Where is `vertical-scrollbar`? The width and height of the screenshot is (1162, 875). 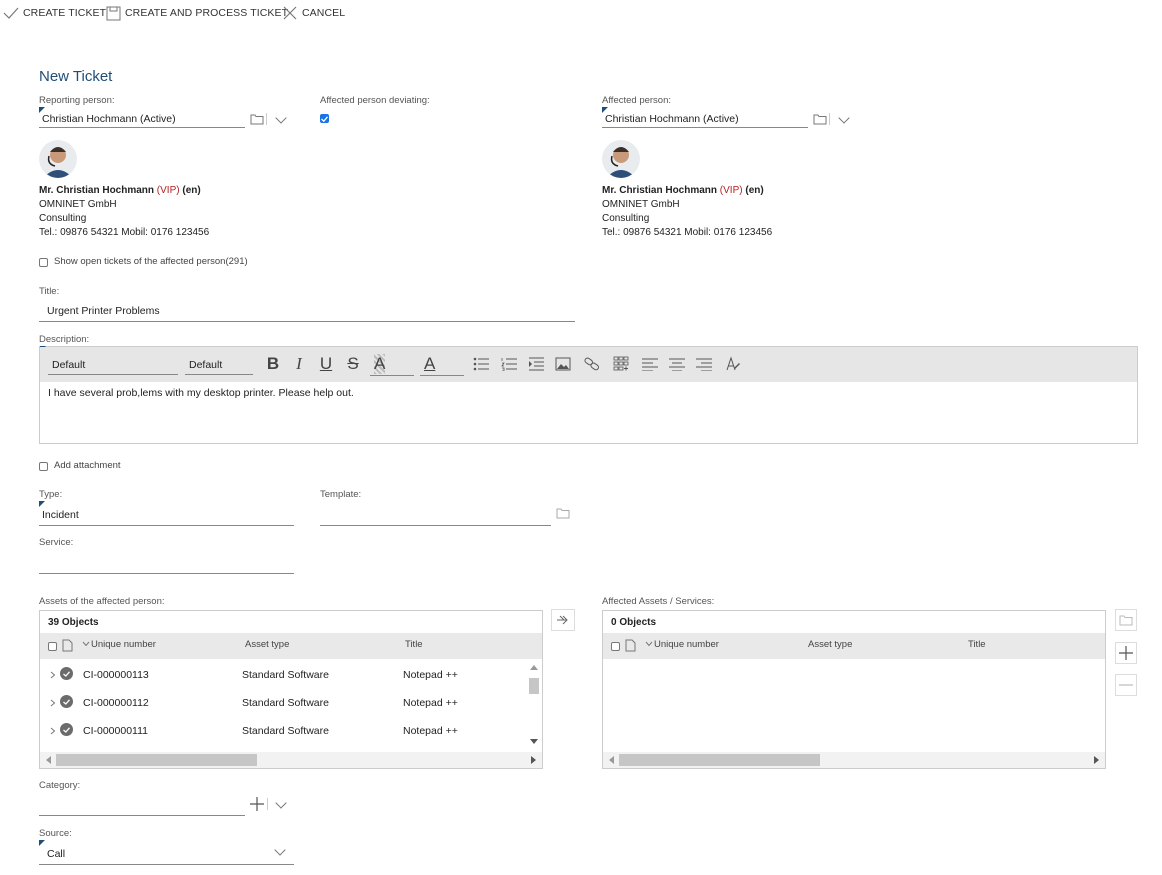 vertical-scrollbar is located at coordinates (534, 706).